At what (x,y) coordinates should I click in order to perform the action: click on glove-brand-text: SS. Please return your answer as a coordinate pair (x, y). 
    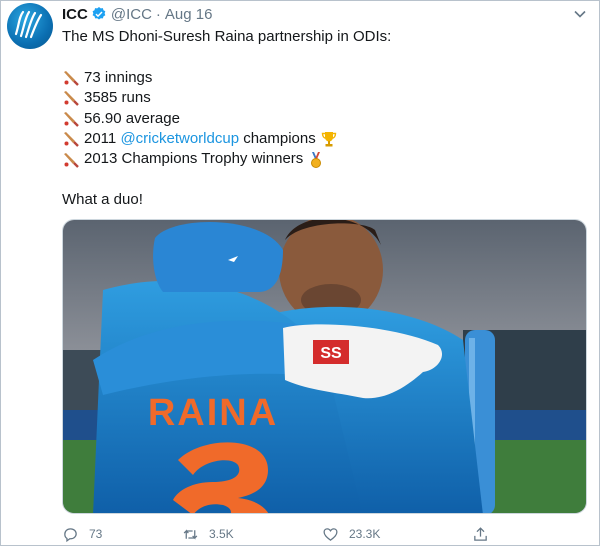
    Looking at the image, I should click on (331, 353).